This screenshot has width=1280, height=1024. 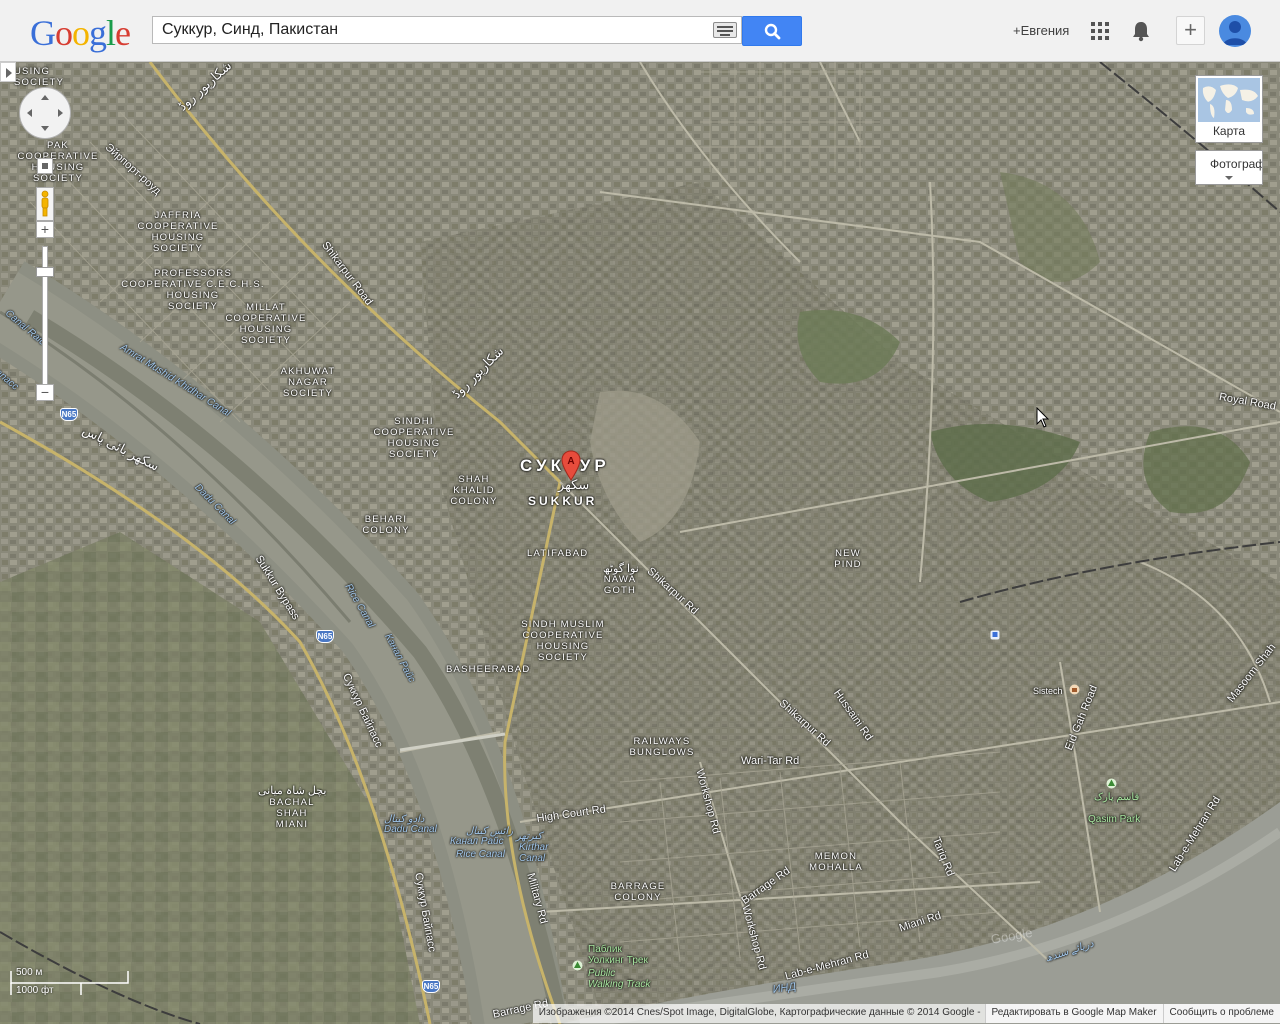 What do you see at coordinates (39, 77) in the screenshot?
I see `map-label-housing-top: USING SOCIETY` at bounding box center [39, 77].